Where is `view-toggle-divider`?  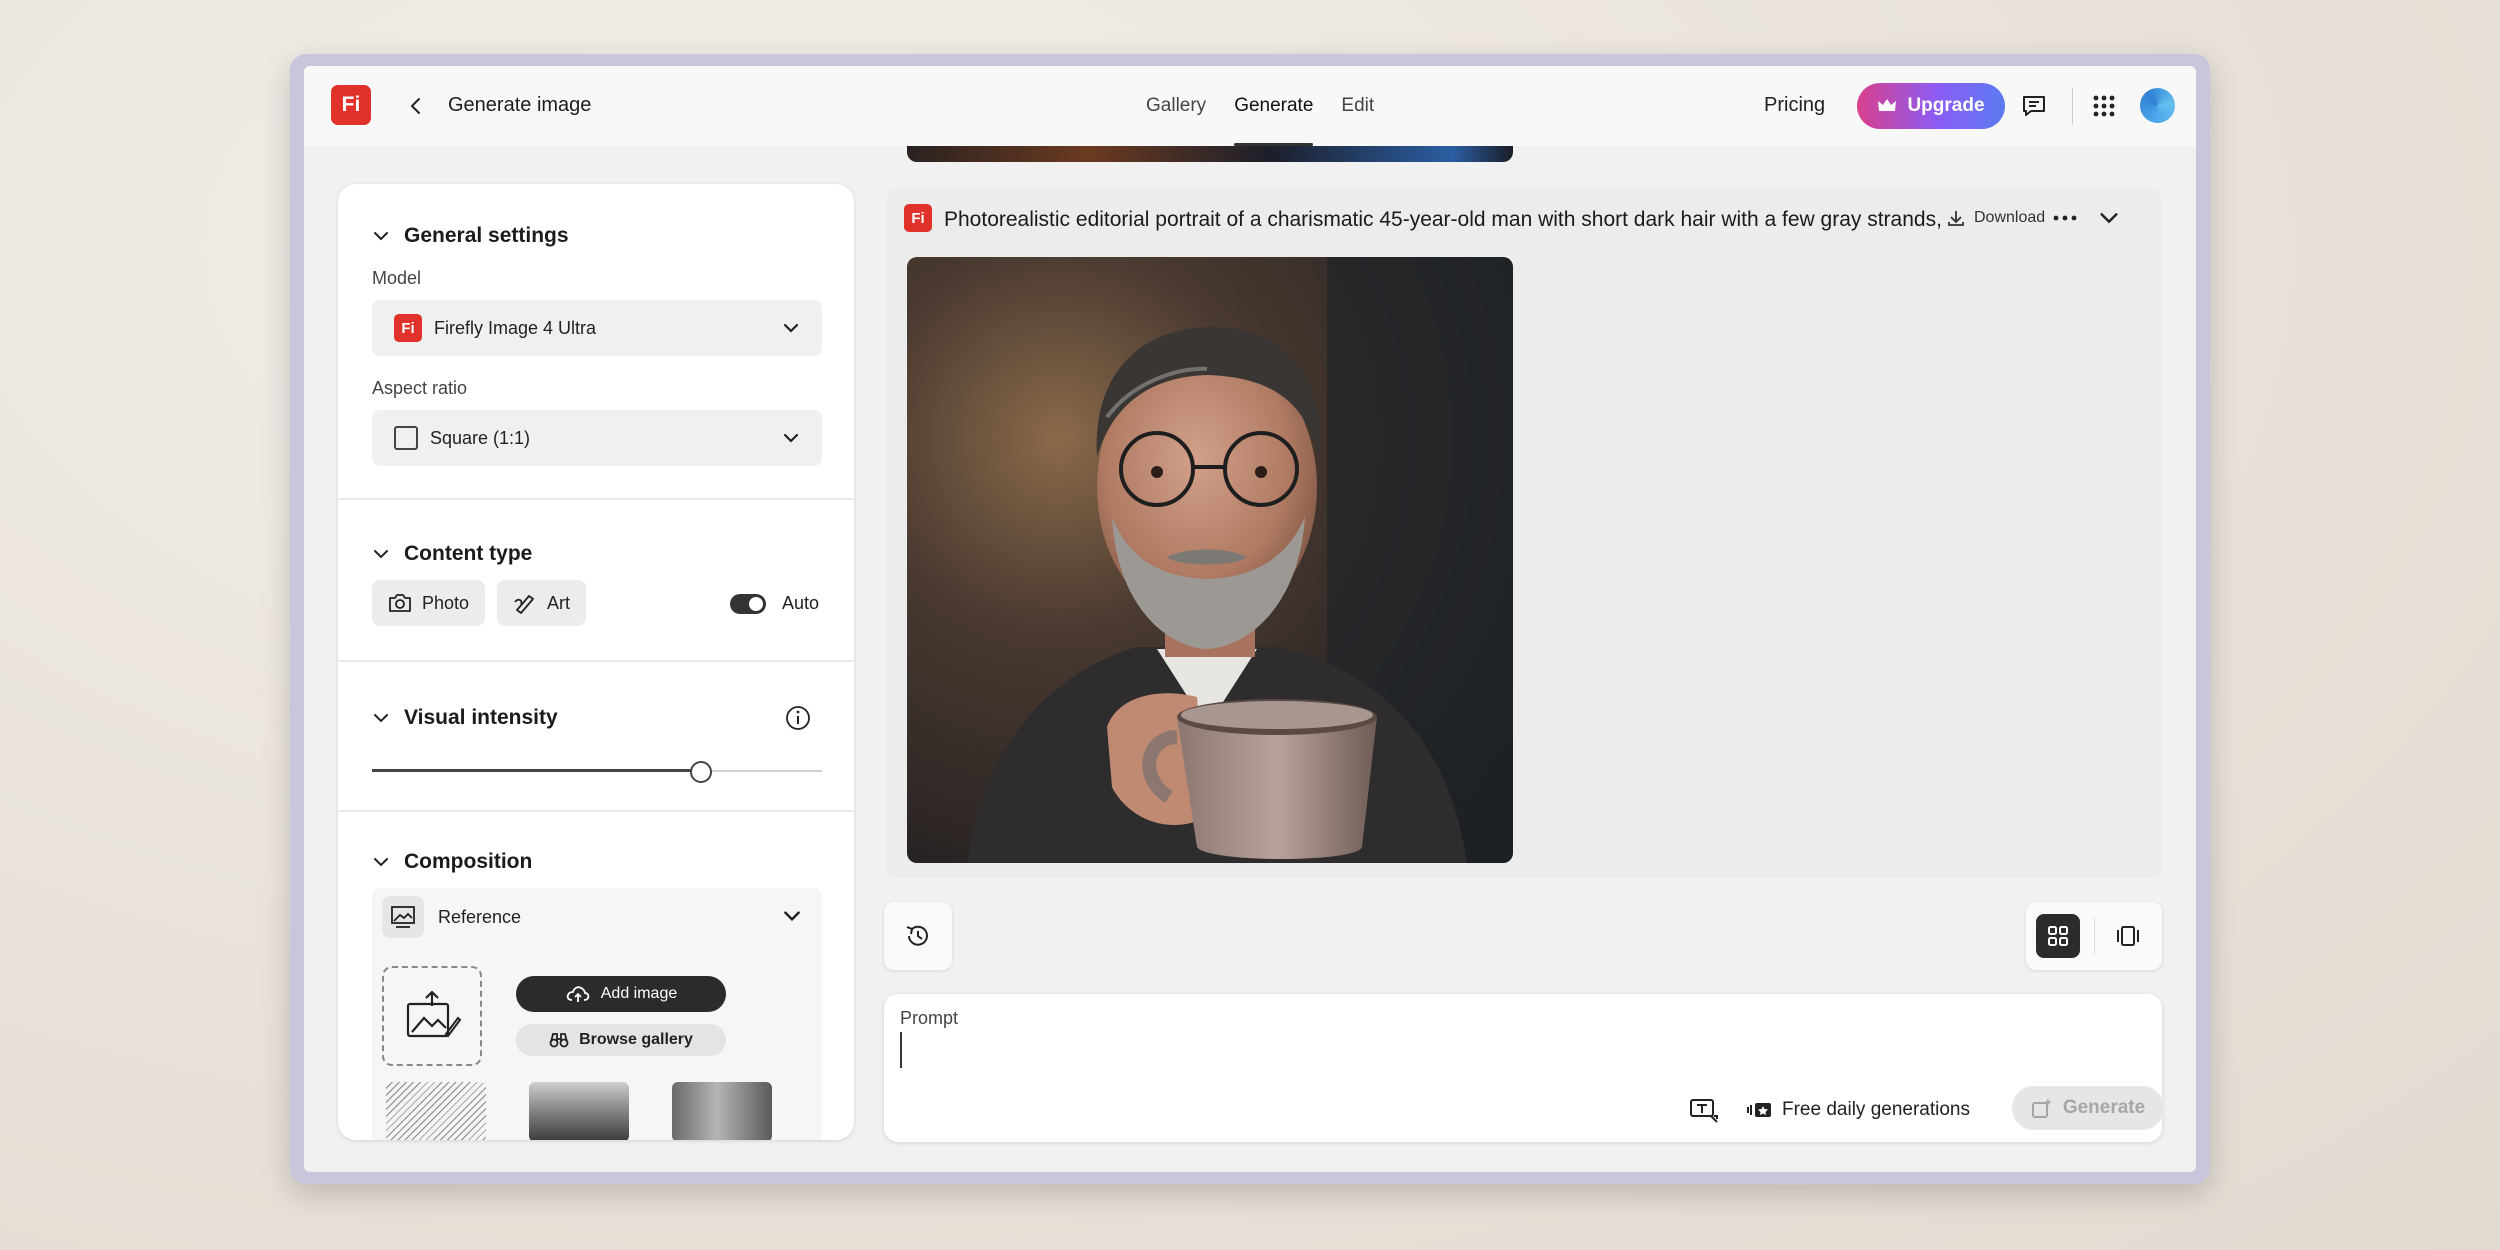 view-toggle-divider is located at coordinates (2094, 936).